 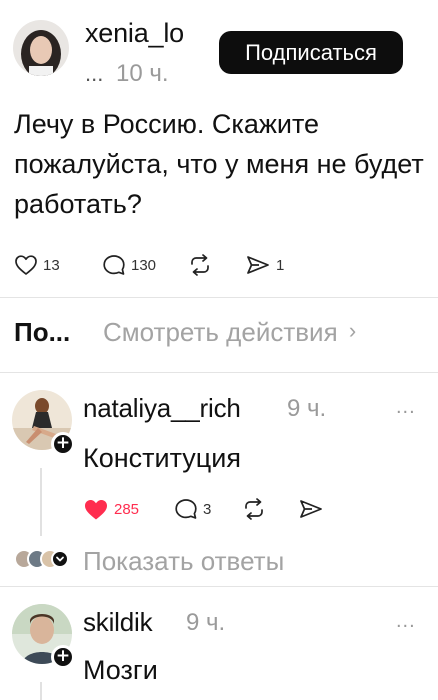 I want to click on view-activity-link: Смотреть действия ›, so click(x=229, y=332).